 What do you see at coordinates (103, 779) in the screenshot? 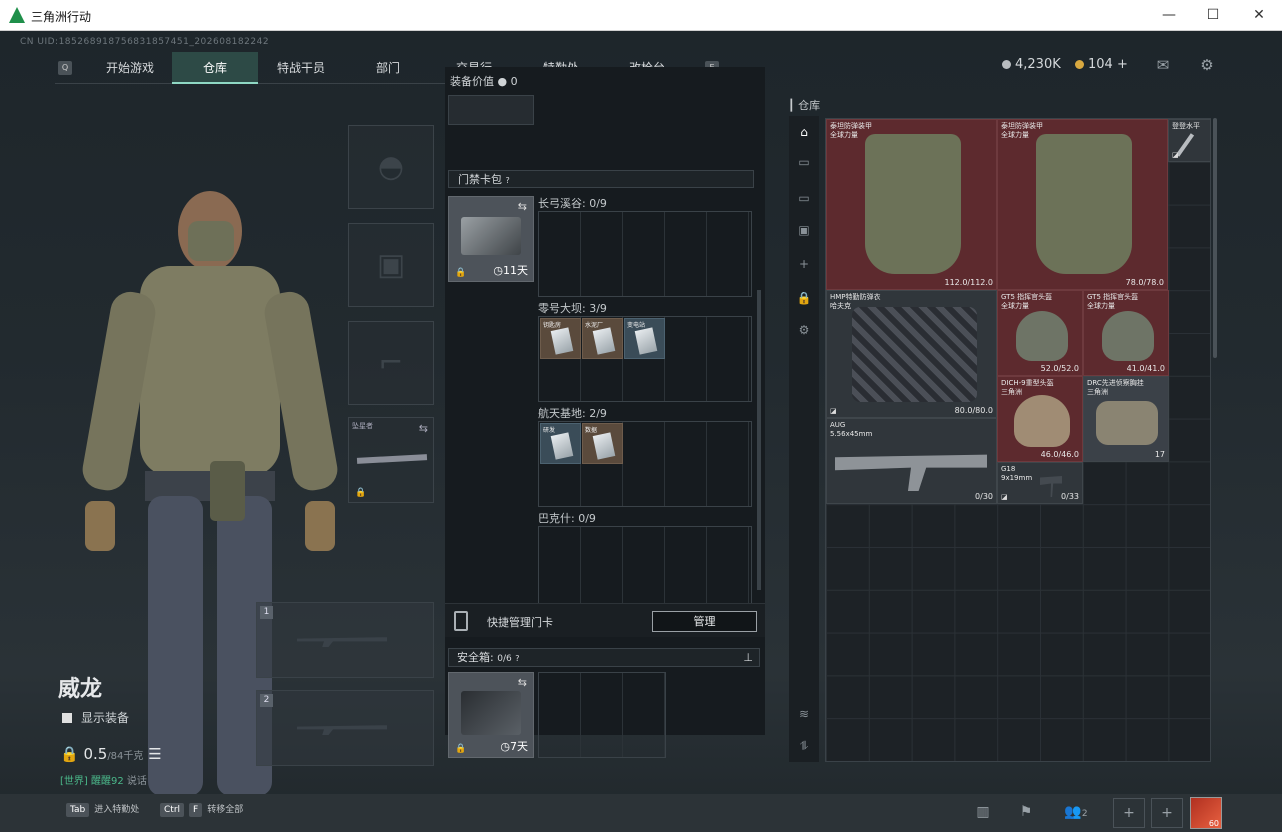
I see `chat-line: [世界] 醒醒92 说话` at bounding box center [103, 779].